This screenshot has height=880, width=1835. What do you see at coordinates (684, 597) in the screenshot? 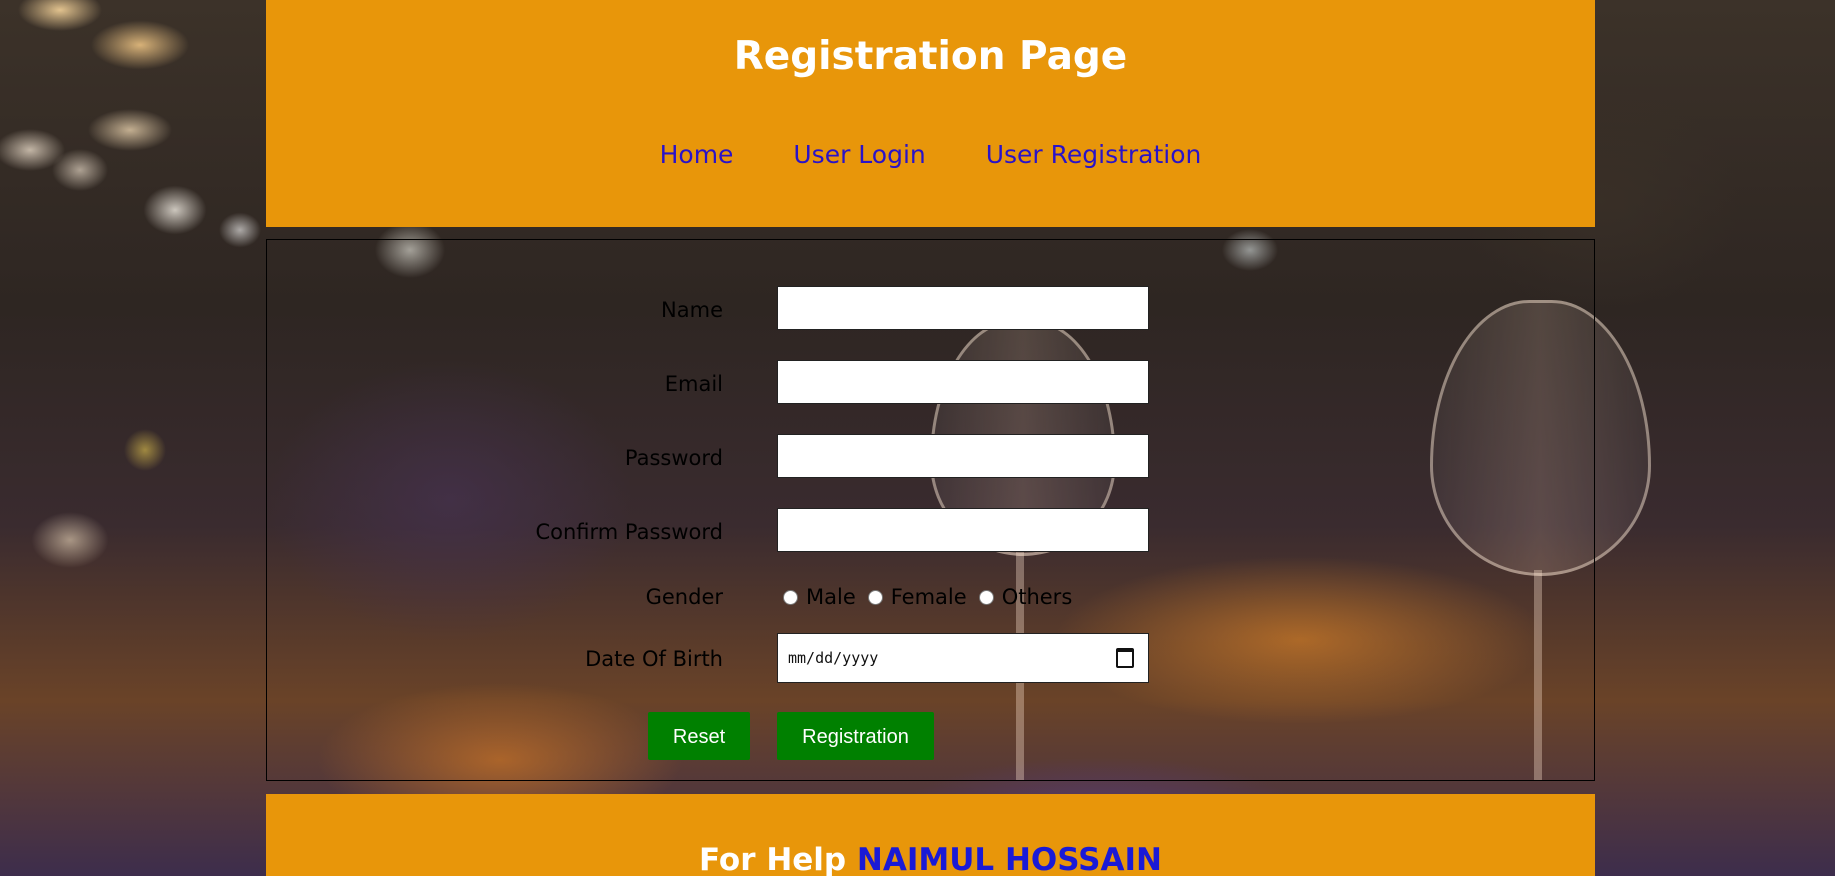
I see `gender-label: Gender` at bounding box center [684, 597].